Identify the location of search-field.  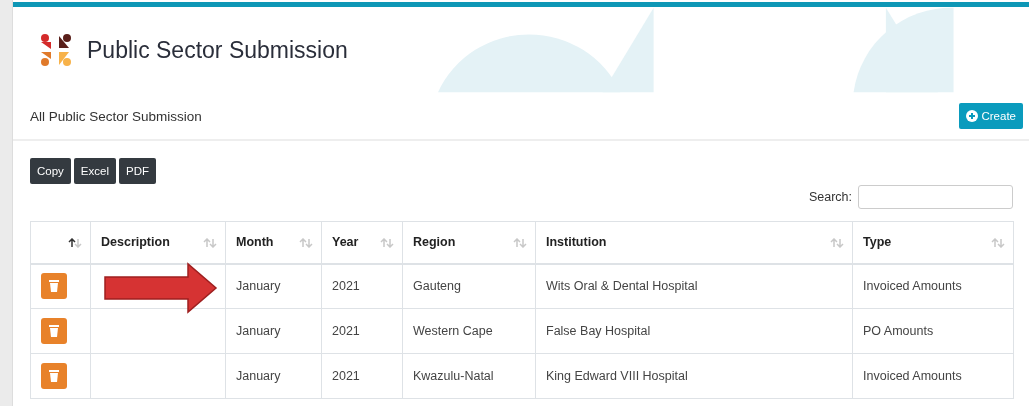
(935, 197).